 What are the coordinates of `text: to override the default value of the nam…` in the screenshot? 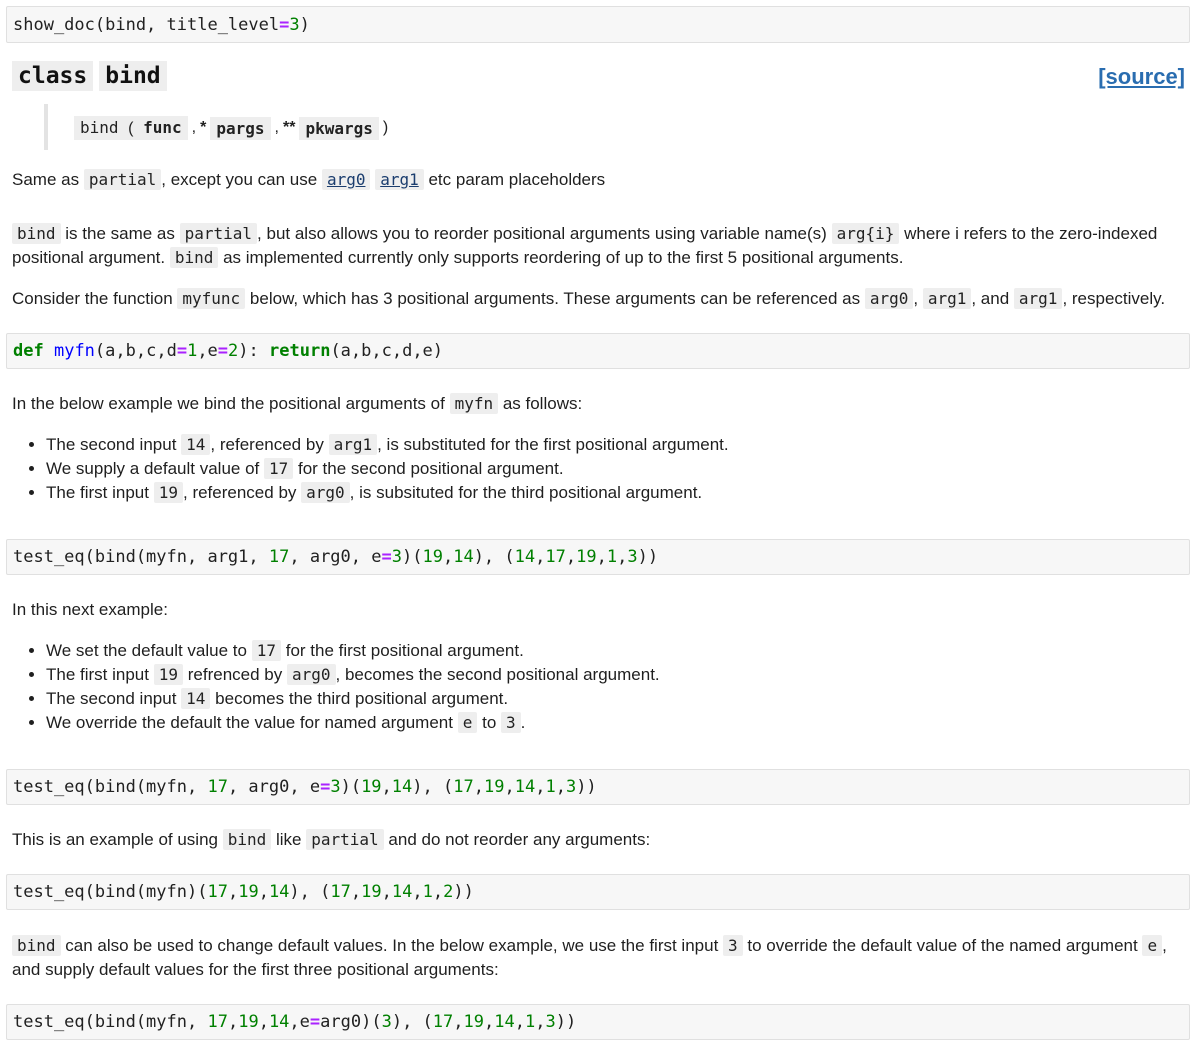 It's located at (942, 945).